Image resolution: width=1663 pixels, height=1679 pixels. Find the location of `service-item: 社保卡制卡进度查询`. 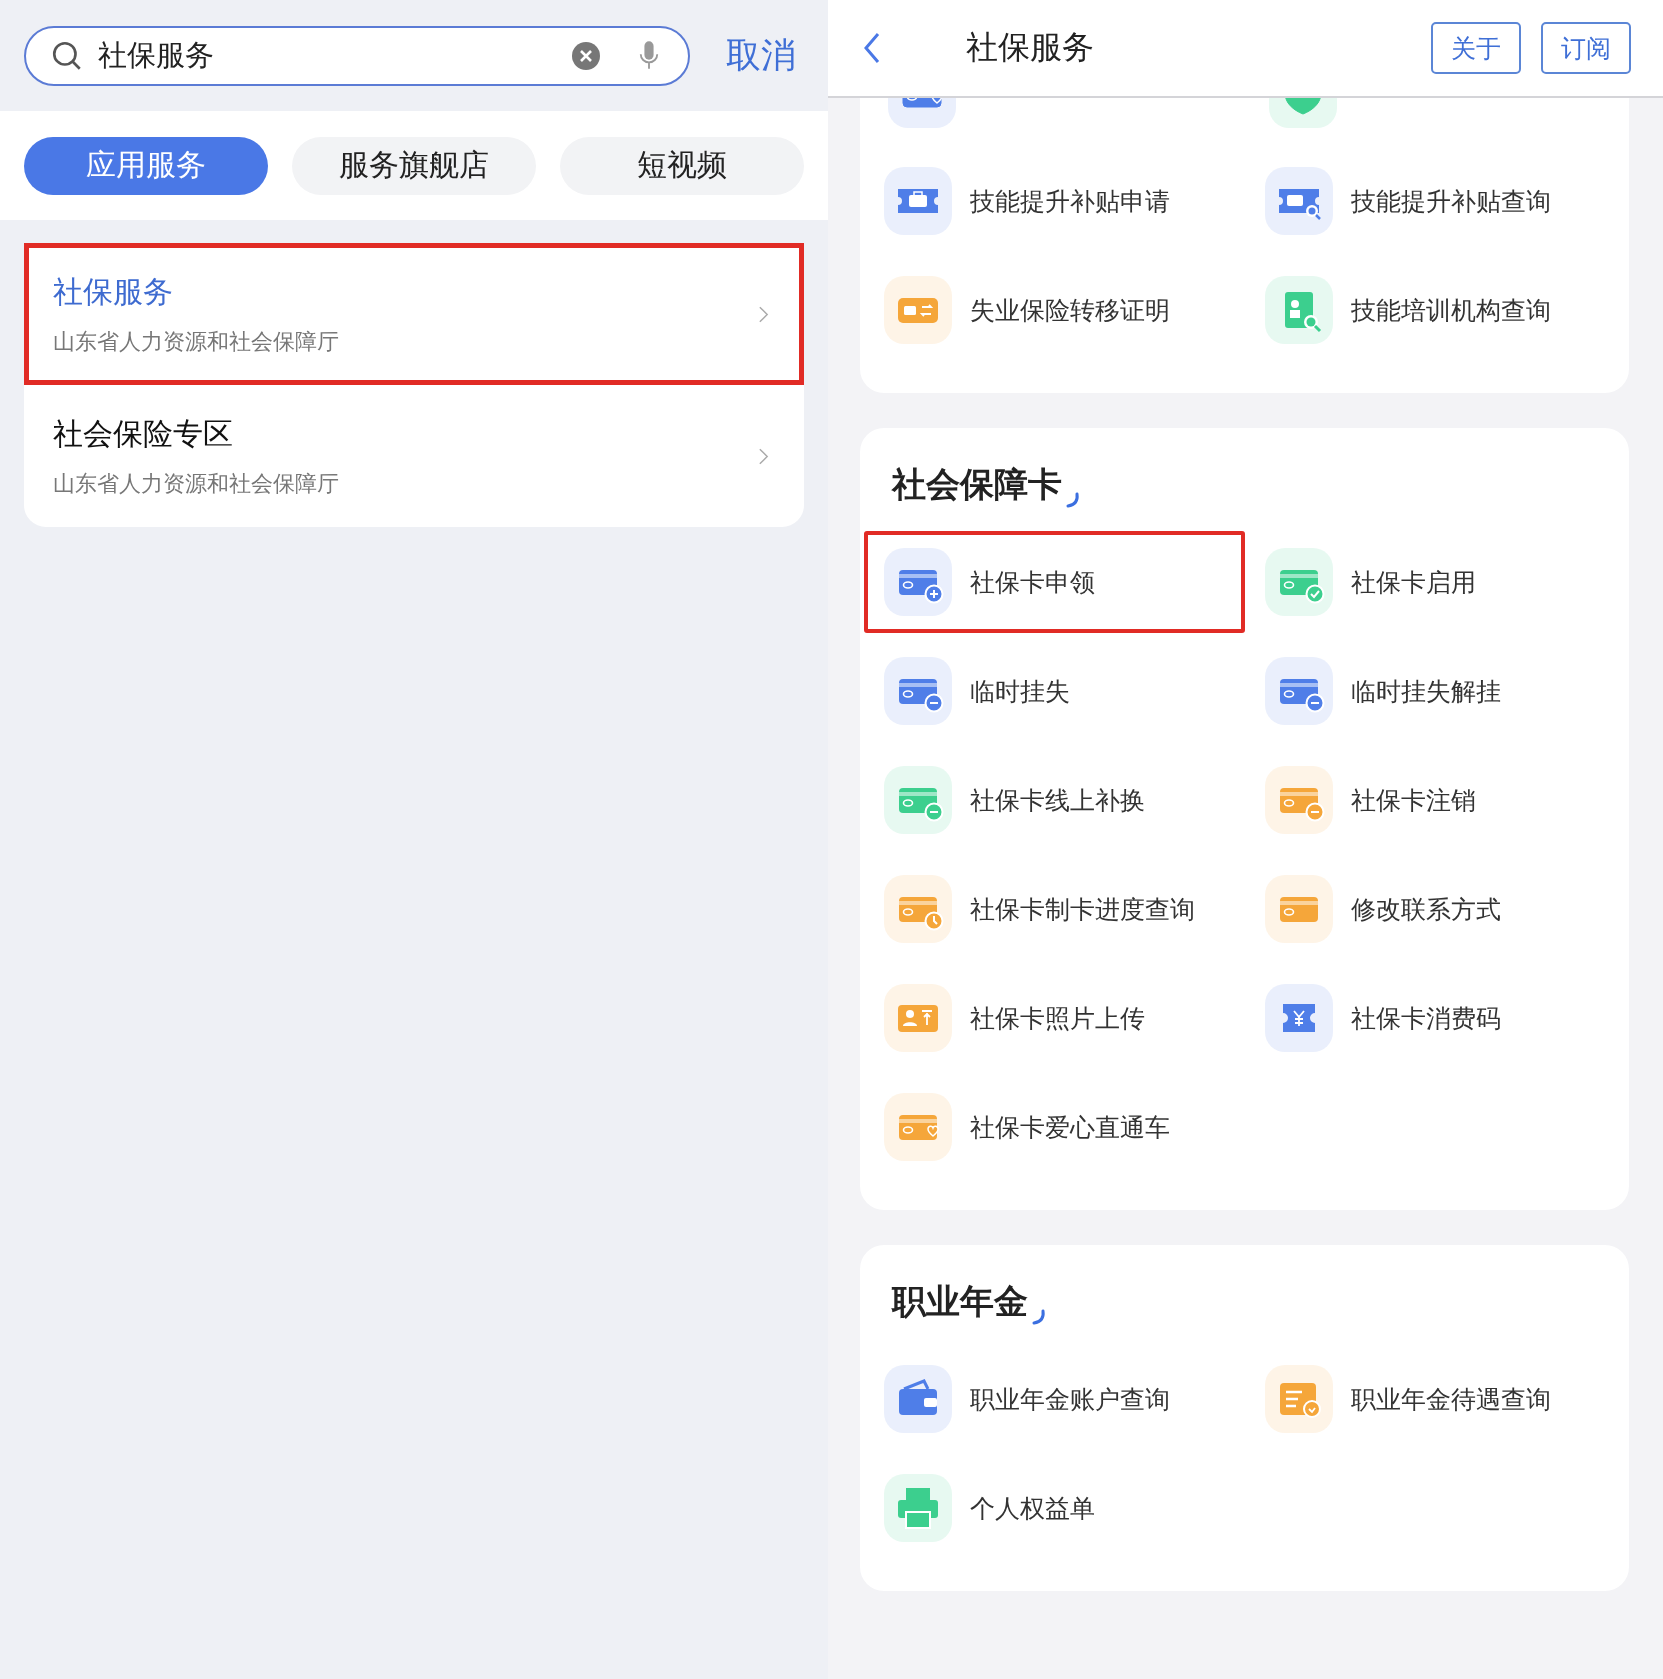

service-item: 社保卡制卡进度查询 is located at coordinates (1054, 909).